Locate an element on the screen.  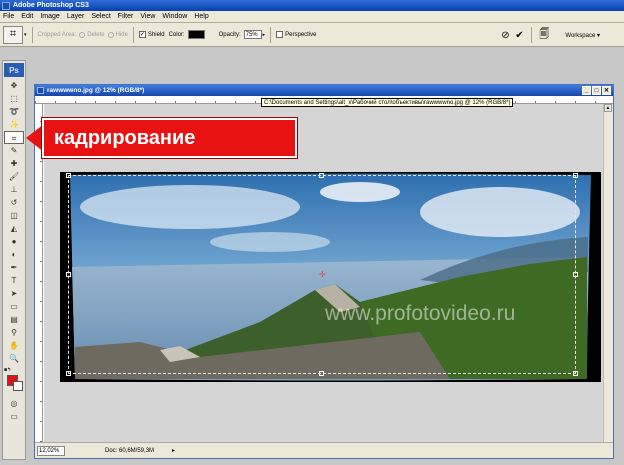
opacity-field: 75% is located at coordinates (252, 34).